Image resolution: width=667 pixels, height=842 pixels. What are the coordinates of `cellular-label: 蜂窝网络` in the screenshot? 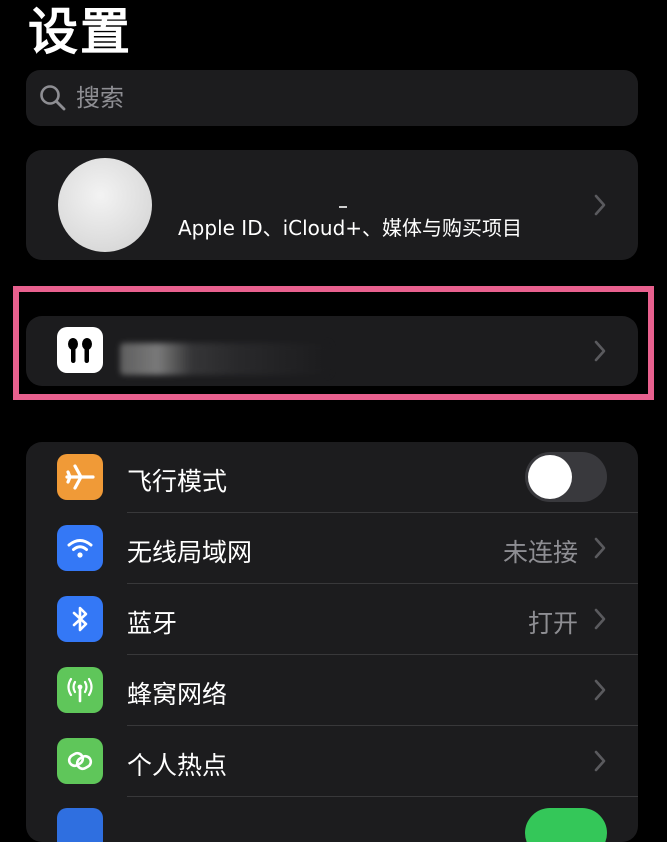 It's located at (177, 694).